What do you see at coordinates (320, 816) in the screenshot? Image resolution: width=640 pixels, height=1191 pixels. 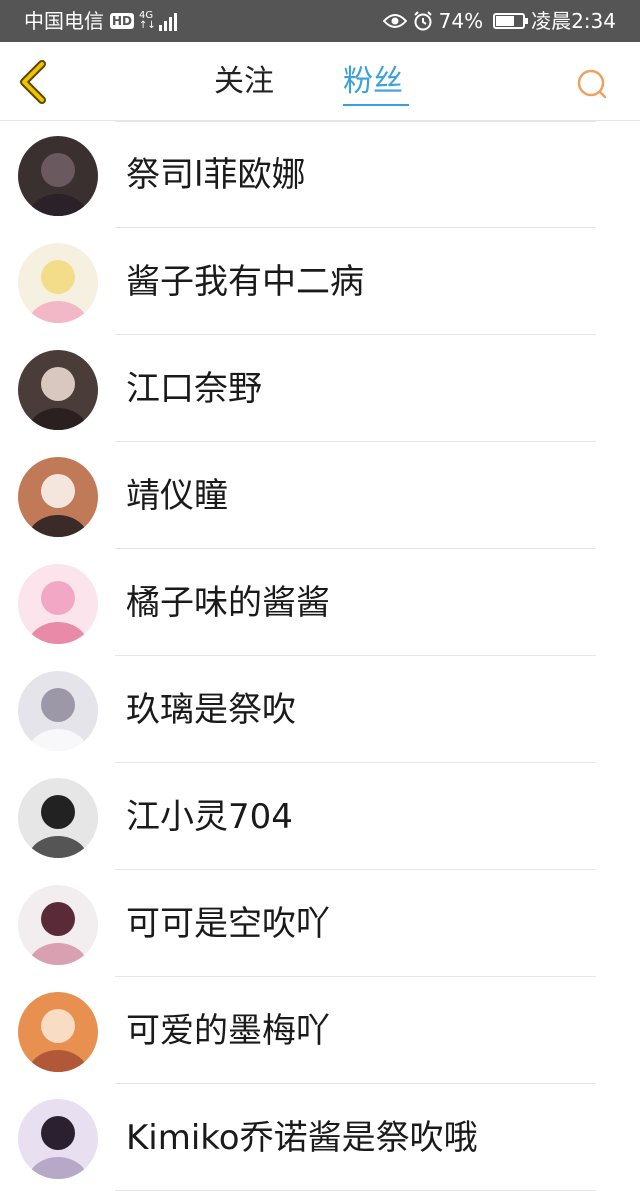 I see `list-item: 江小灵704` at bounding box center [320, 816].